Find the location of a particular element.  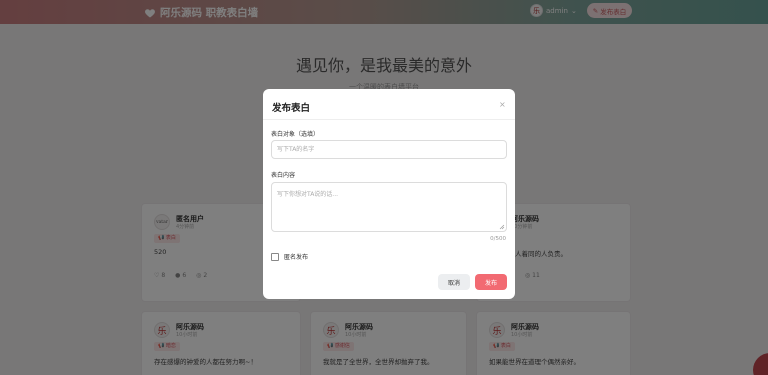

modal-title: 发布表白 is located at coordinates (291, 108).